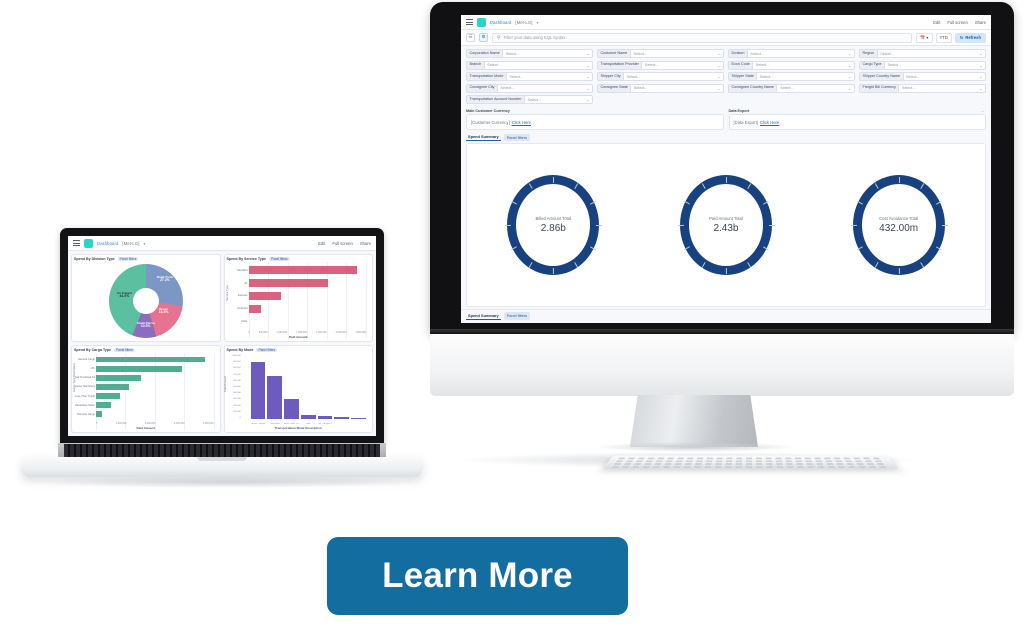  I want to click on filter-corporation-name: Corporation Name Select... ⌄, so click(529, 53).